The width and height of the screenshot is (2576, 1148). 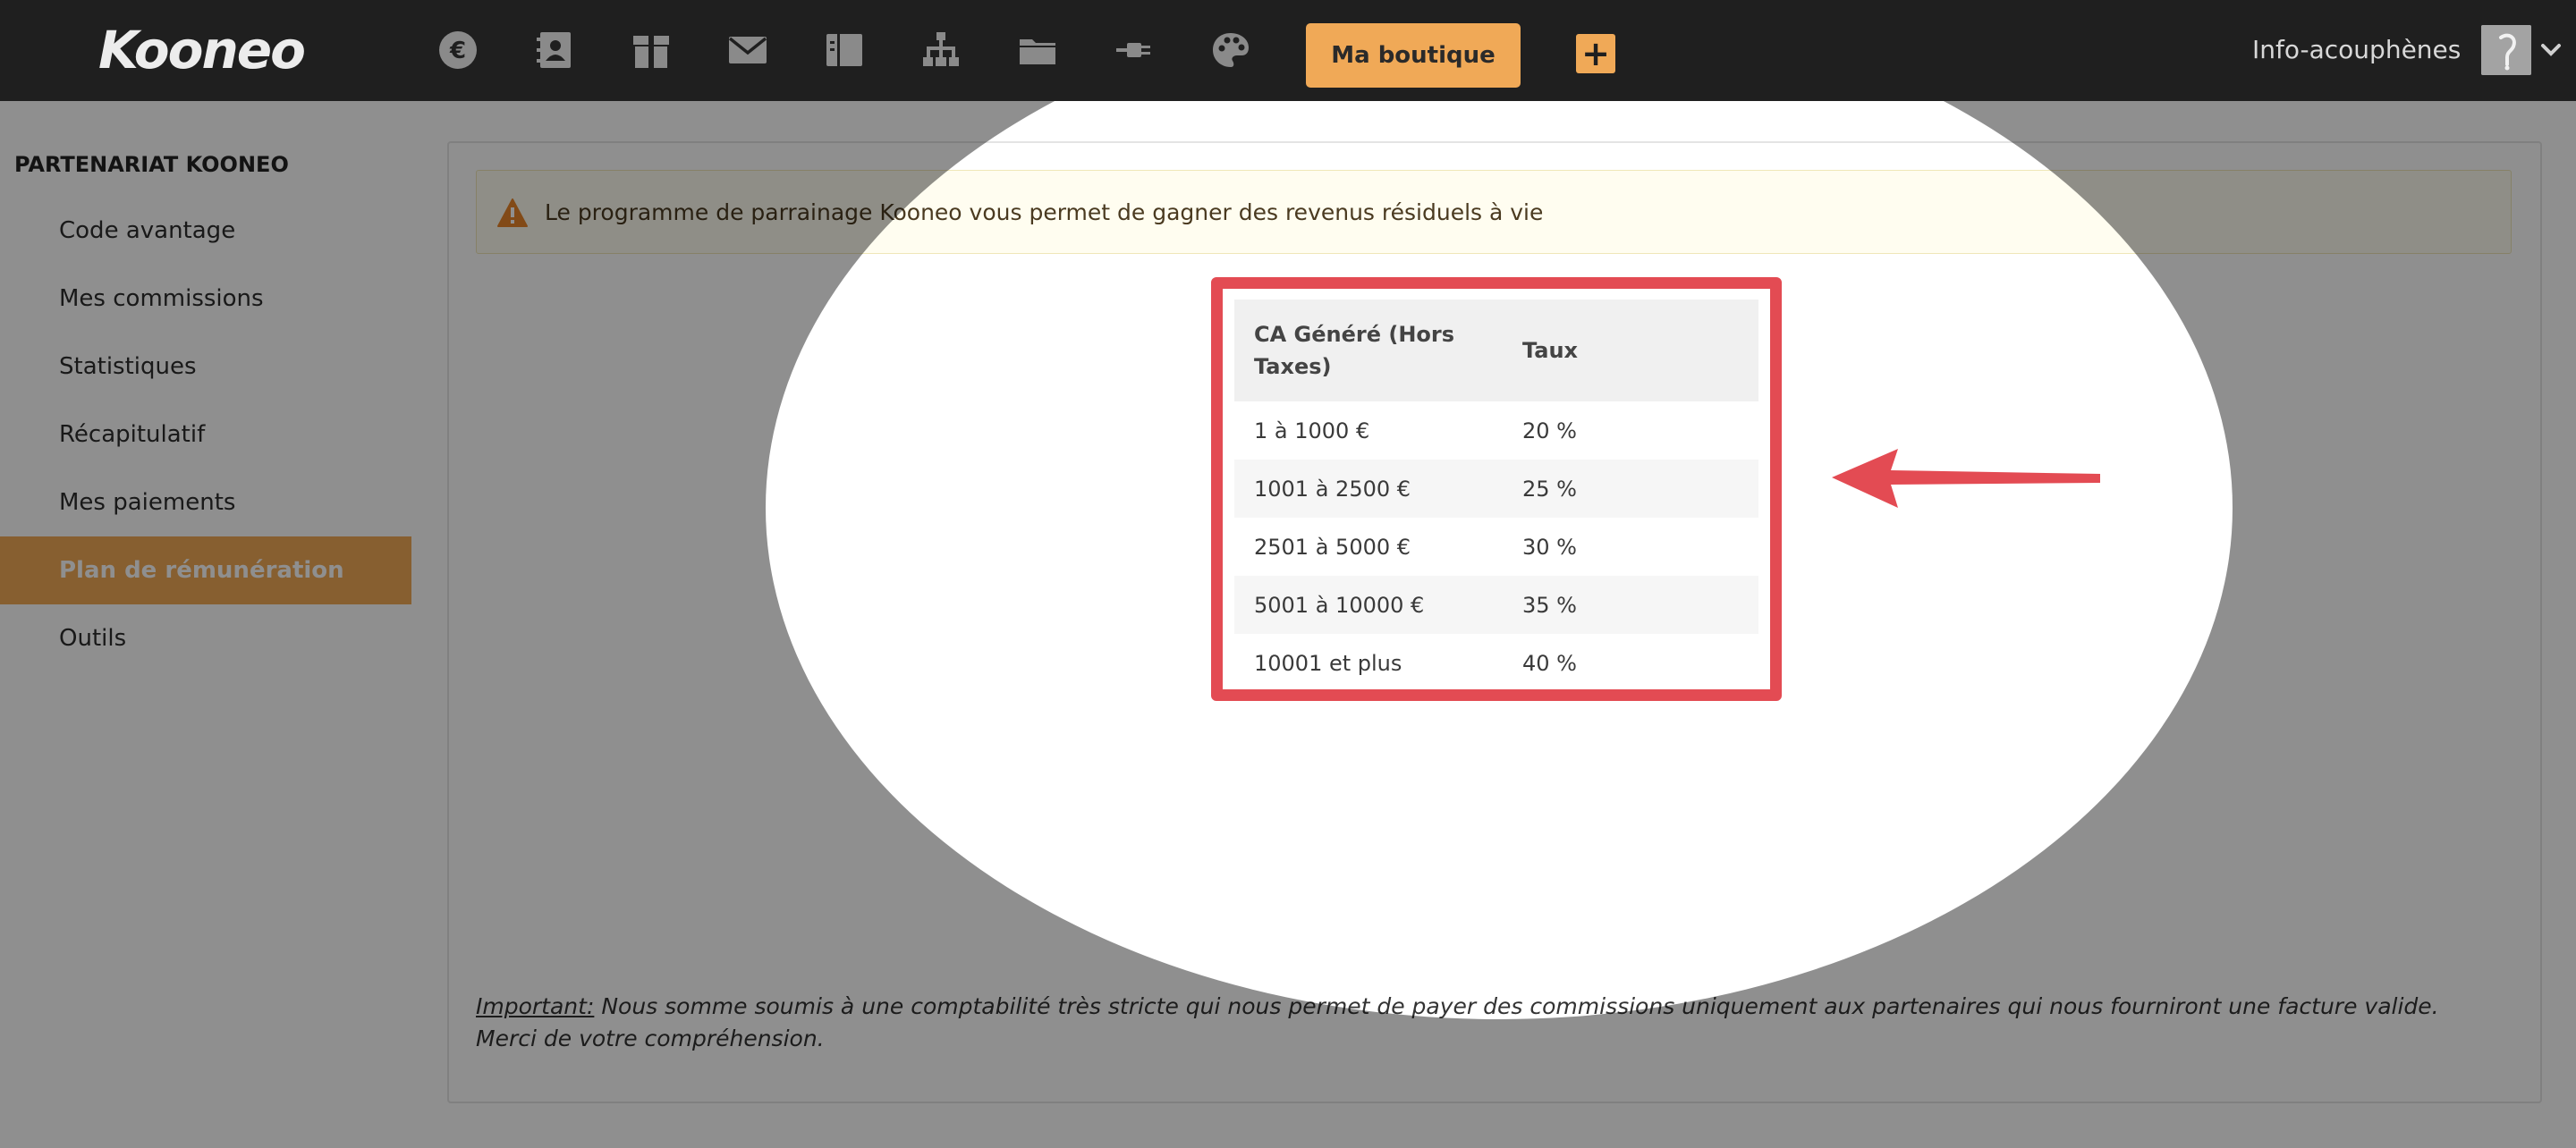 What do you see at coordinates (1368, 489) in the screenshot?
I see `table-cell-ca: 1001 à 2500 €` at bounding box center [1368, 489].